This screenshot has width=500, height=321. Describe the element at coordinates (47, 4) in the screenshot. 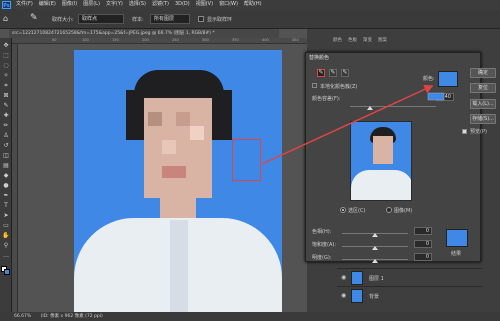

I see `menu-edit: 编辑(E)` at that location.